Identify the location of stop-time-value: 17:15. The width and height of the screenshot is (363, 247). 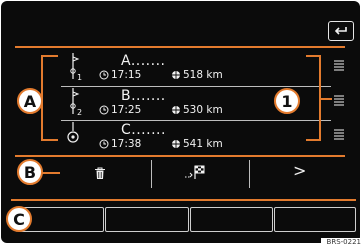
(126, 75).